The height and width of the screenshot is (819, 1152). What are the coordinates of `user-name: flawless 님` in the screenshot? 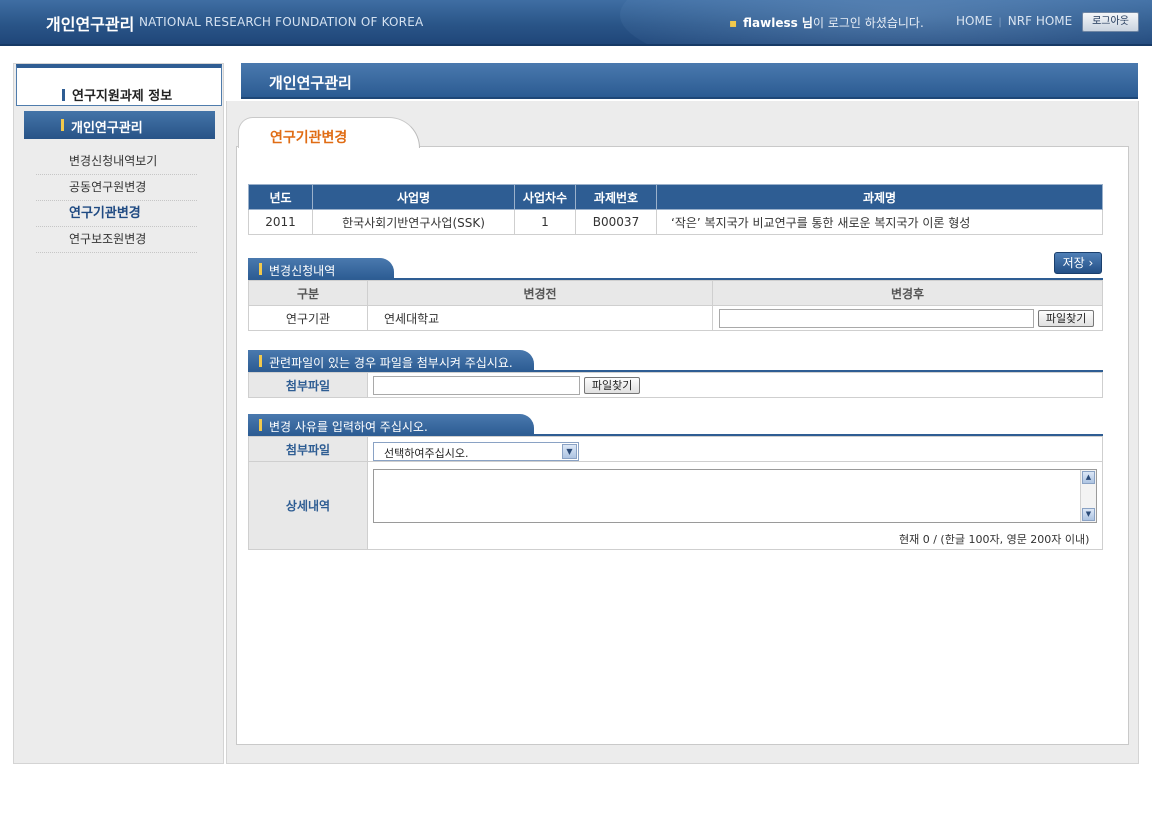 It's located at (778, 23).